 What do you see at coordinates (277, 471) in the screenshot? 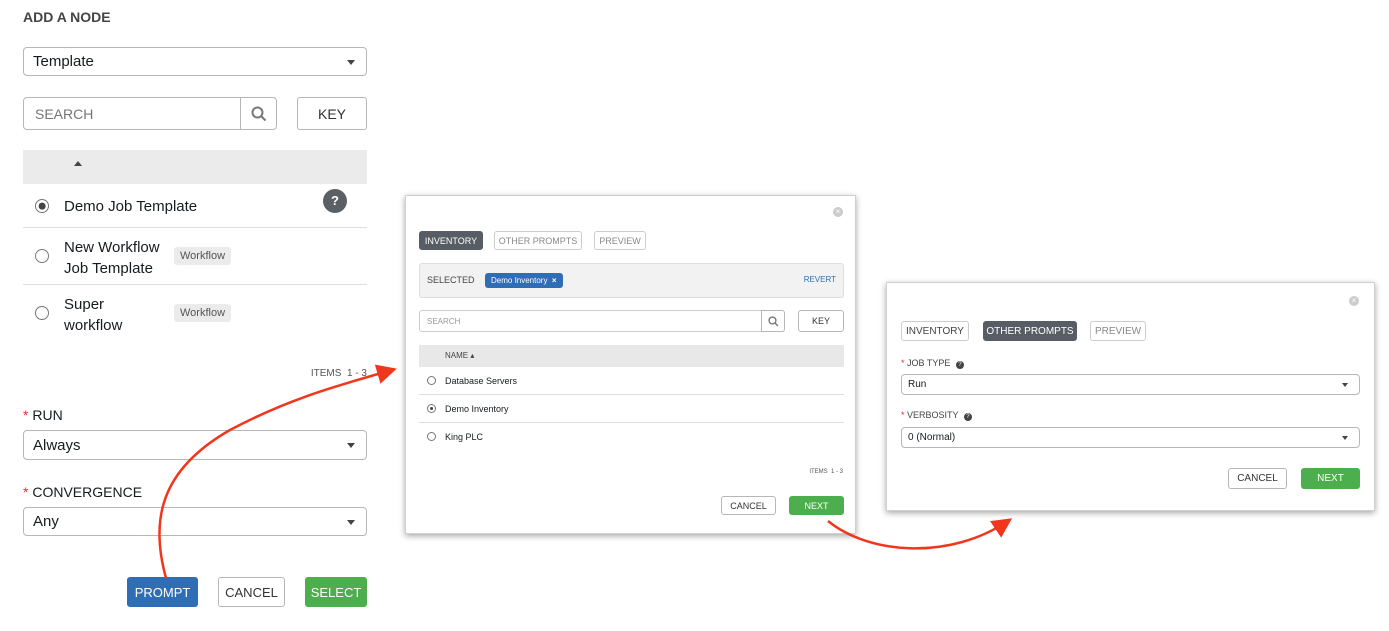
I see `arrow-prompt-to-inventory` at bounding box center [277, 471].